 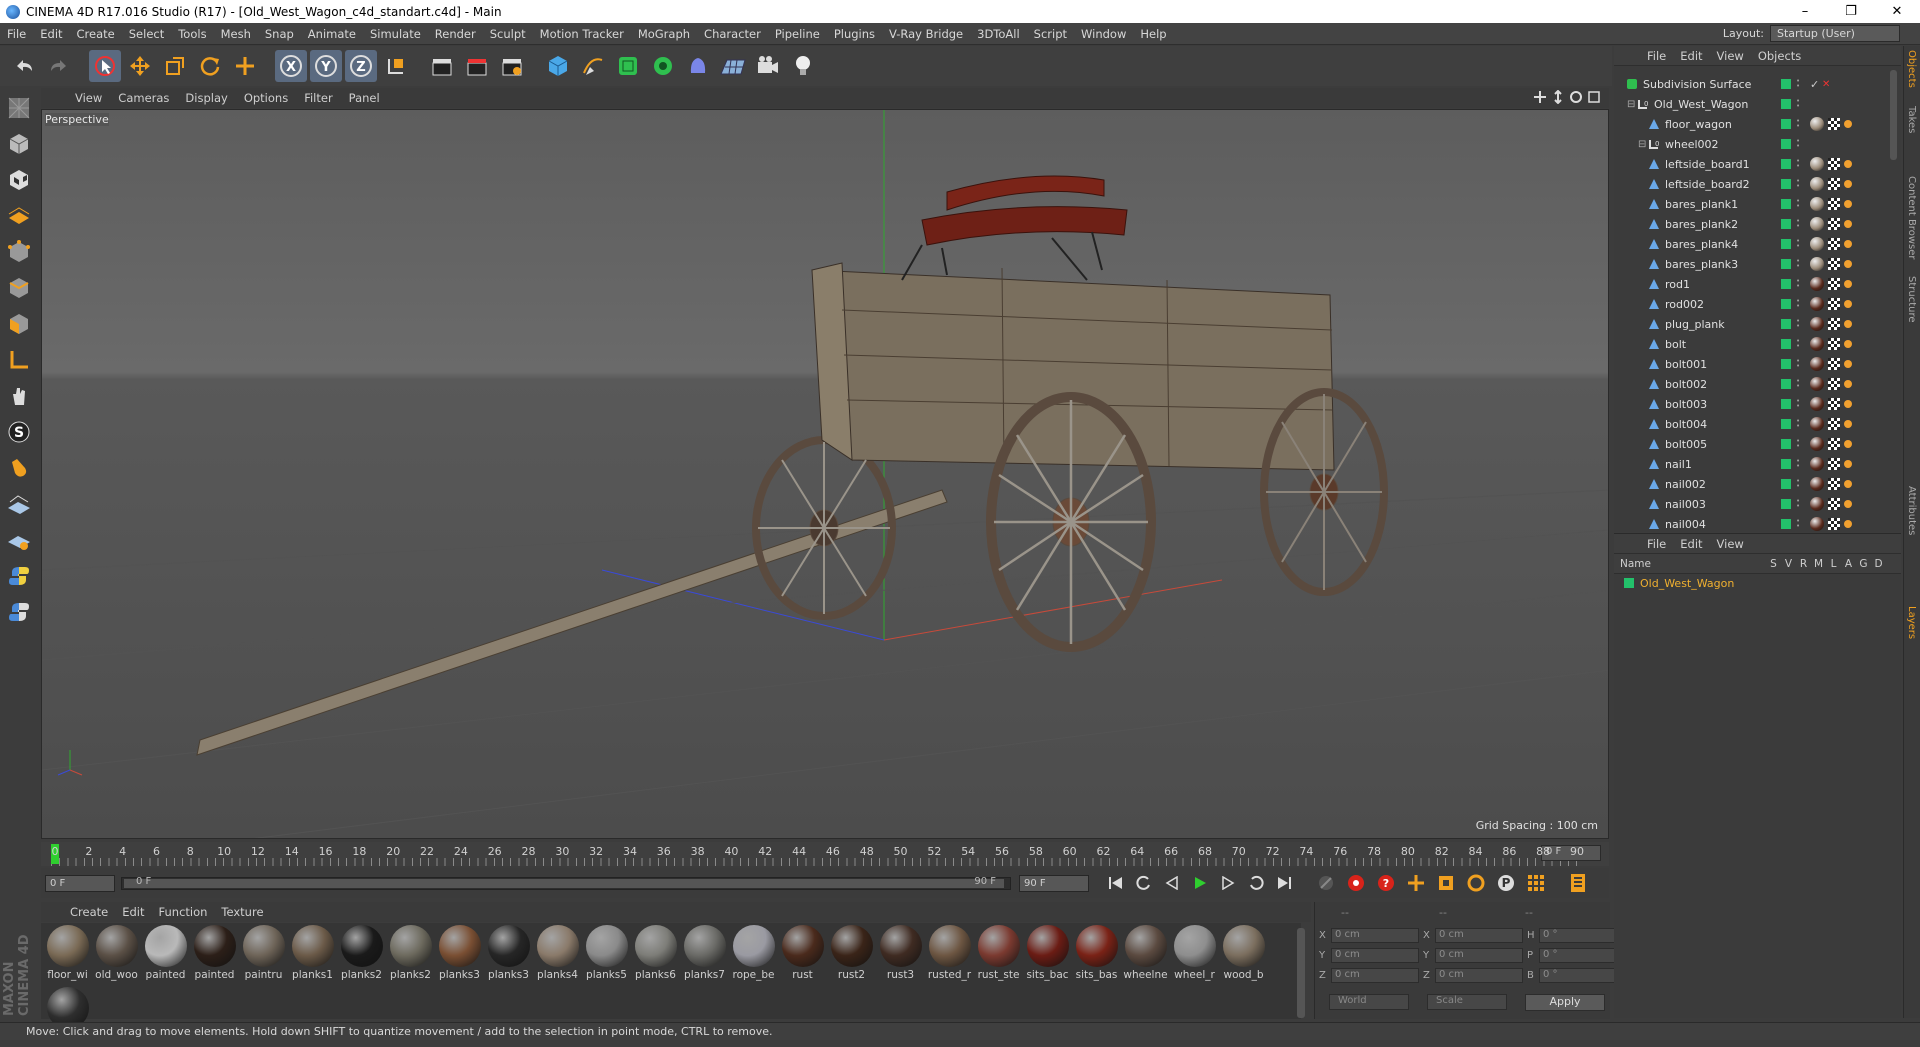 What do you see at coordinates (1145, 954) in the screenshot?
I see `material-swatch: wheelne` at bounding box center [1145, 954].